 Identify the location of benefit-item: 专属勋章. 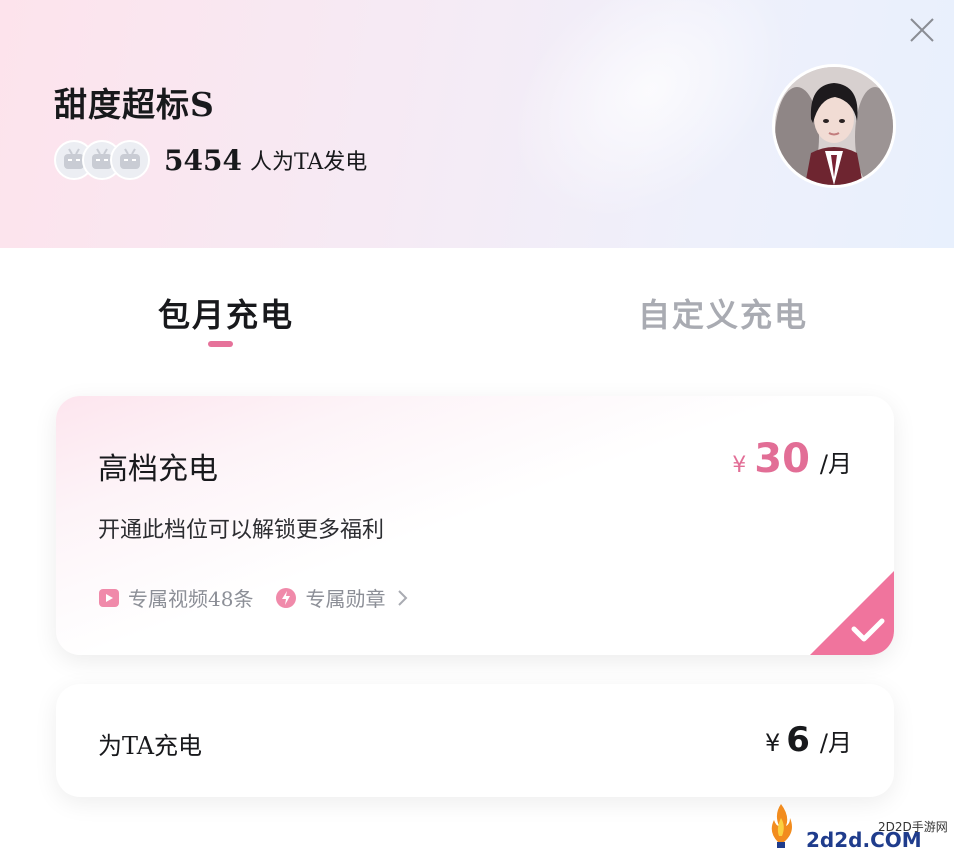
(330, 597).